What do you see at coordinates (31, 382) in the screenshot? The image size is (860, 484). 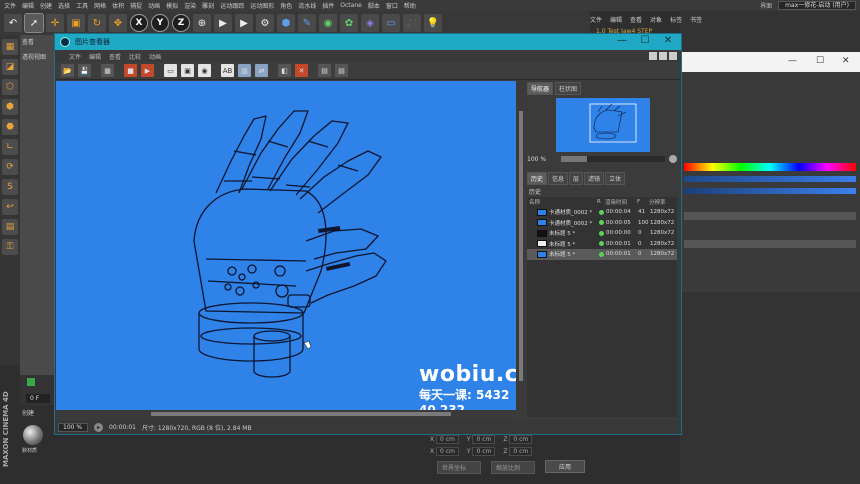 I see `timeline-marker` at bounding box center [31, 382].